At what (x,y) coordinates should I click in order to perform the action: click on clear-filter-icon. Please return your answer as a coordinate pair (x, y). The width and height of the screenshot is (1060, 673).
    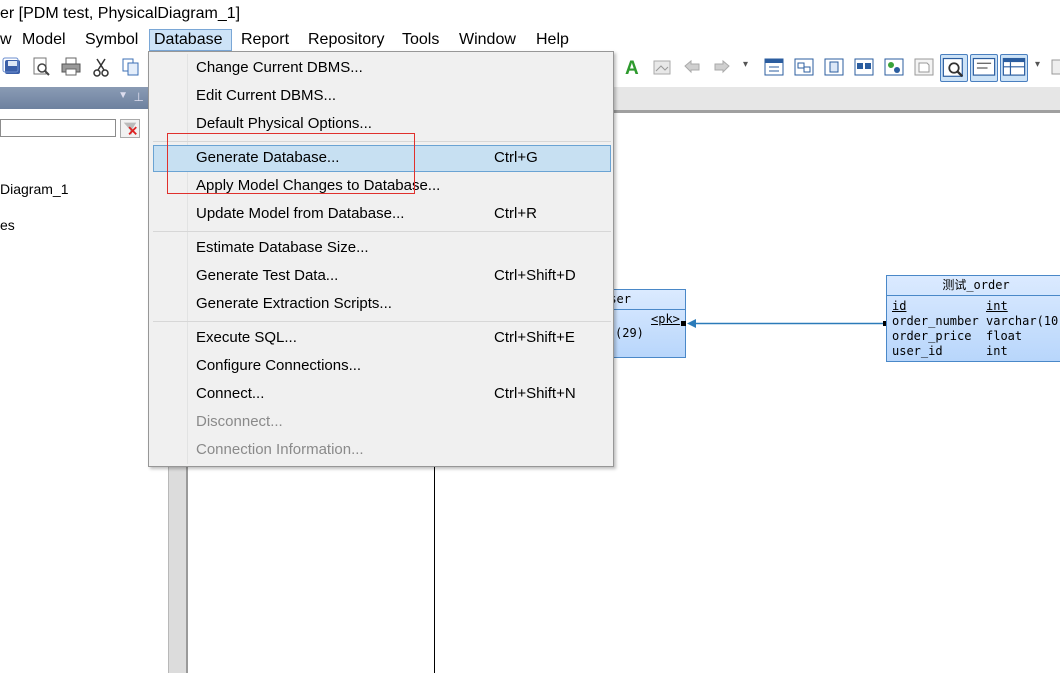
    Looking at the image, I should click on (130, 128).